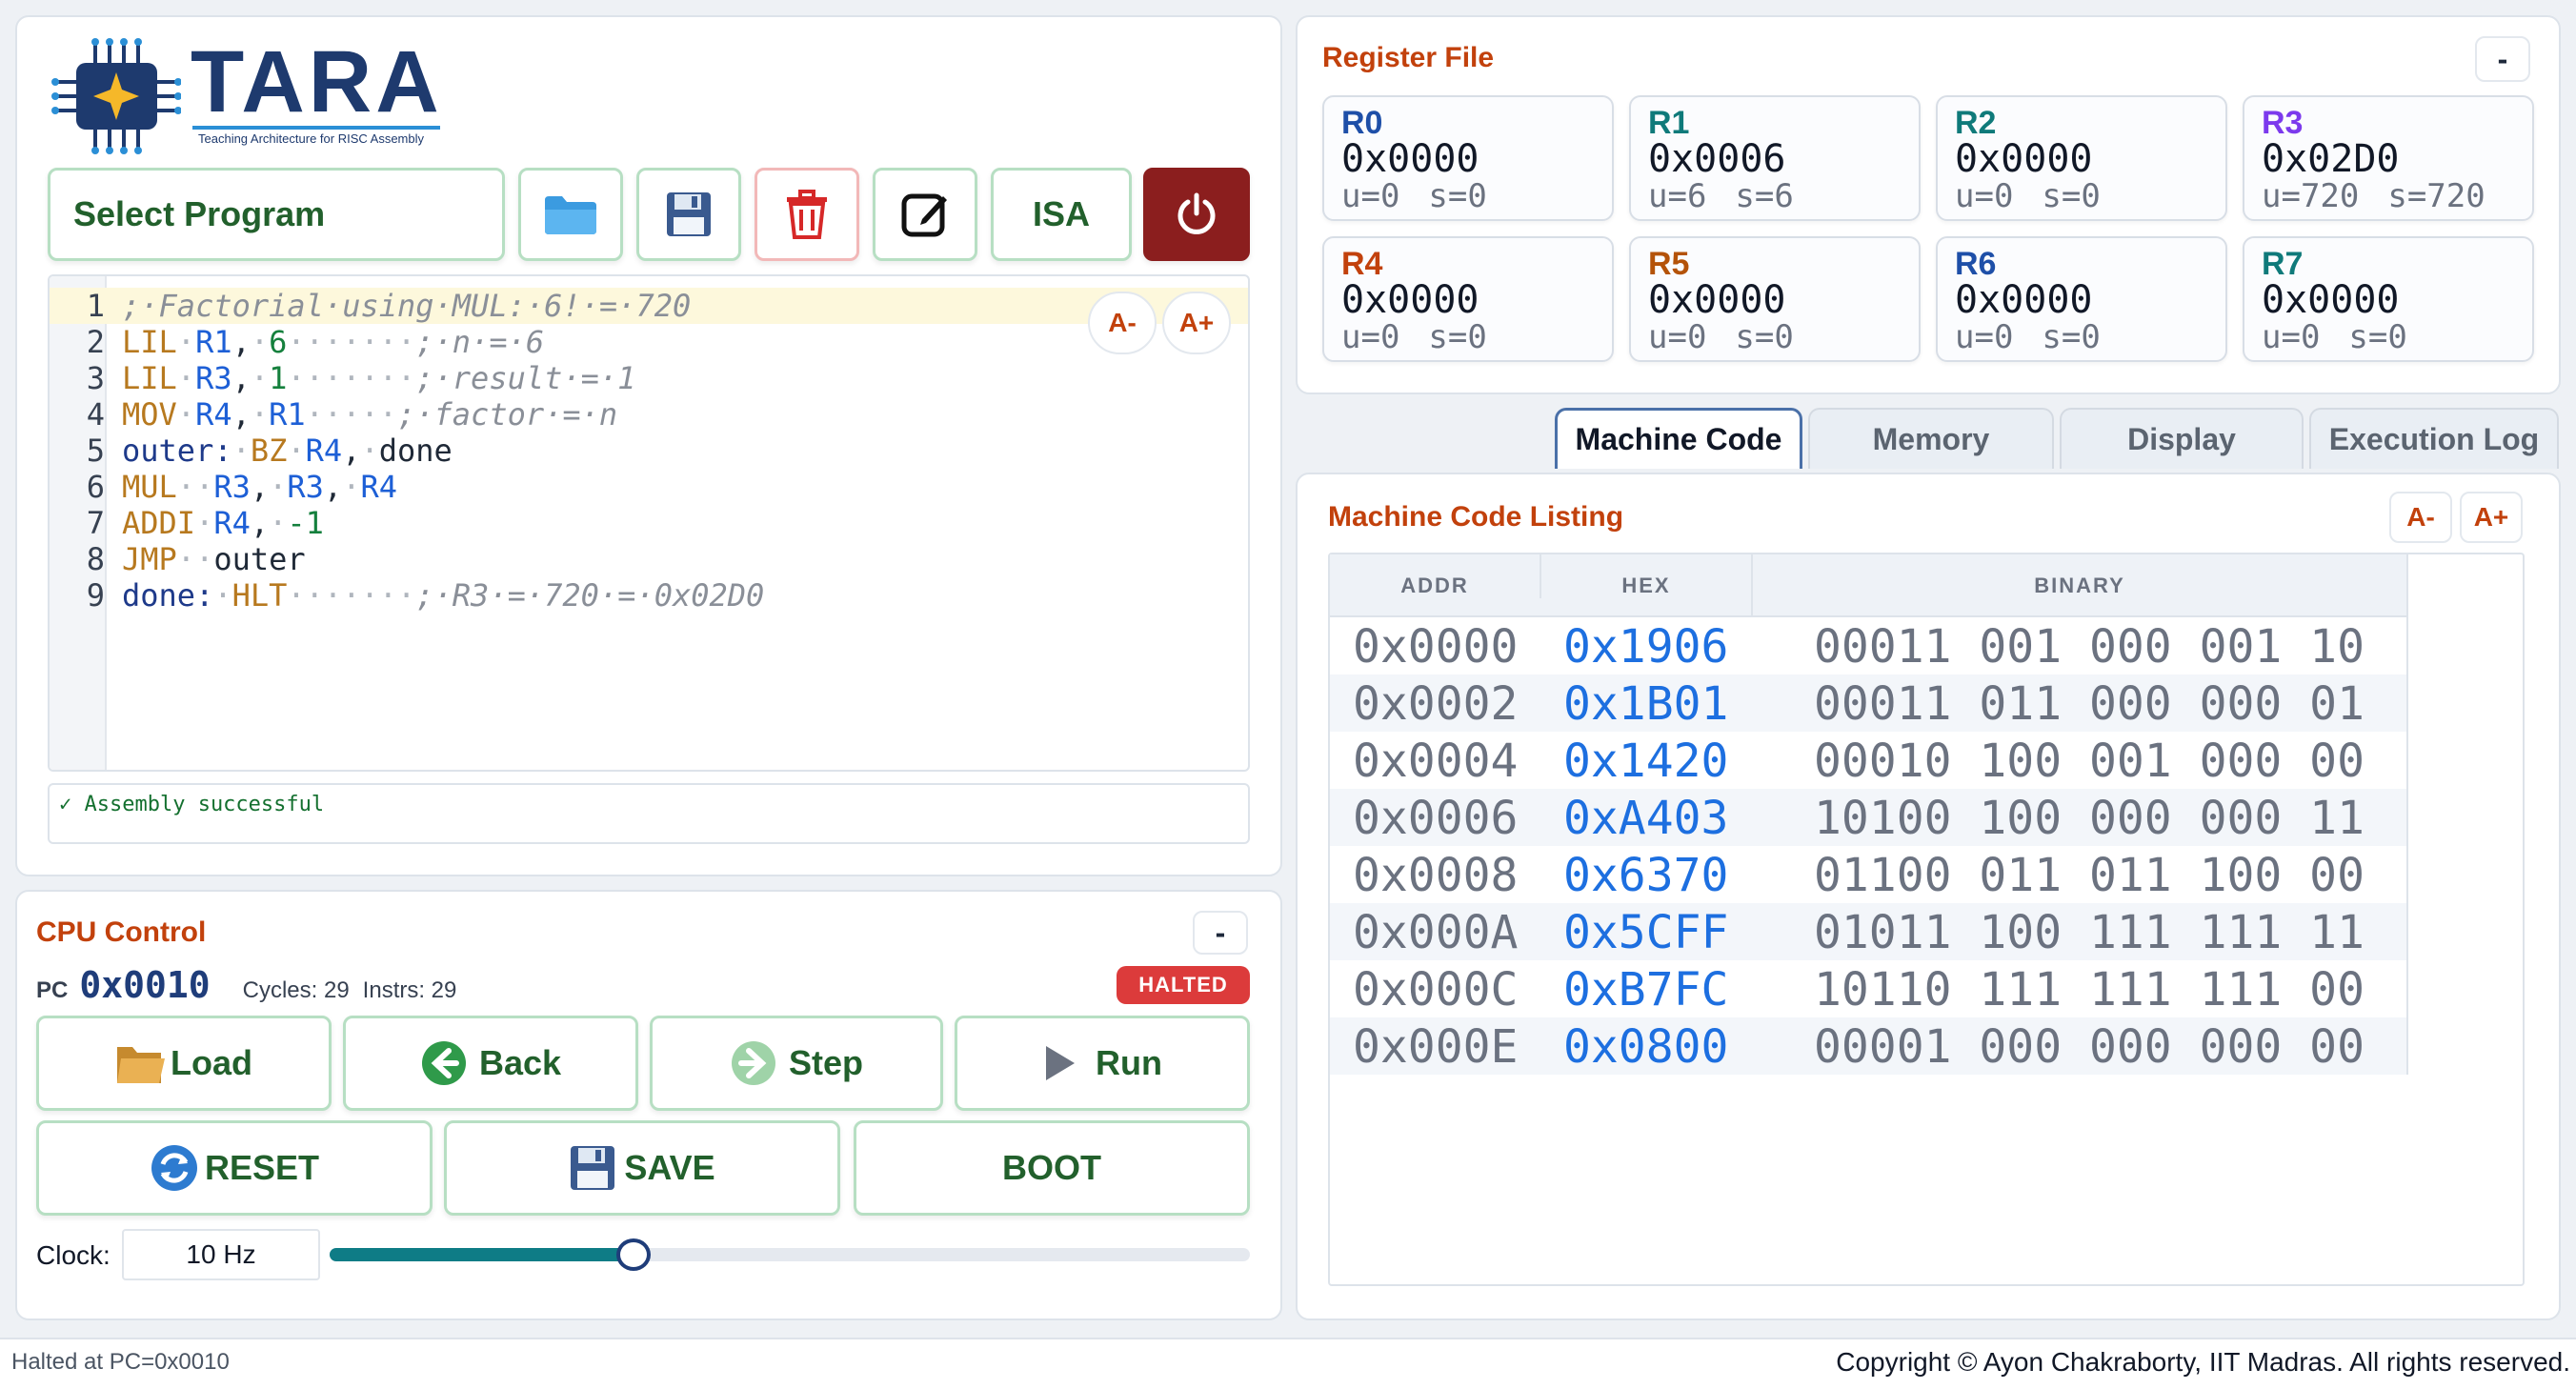  Describe the element at coordinates (1436, 647) in the screenshot. I see `row-addr: 0x0000` at that location.